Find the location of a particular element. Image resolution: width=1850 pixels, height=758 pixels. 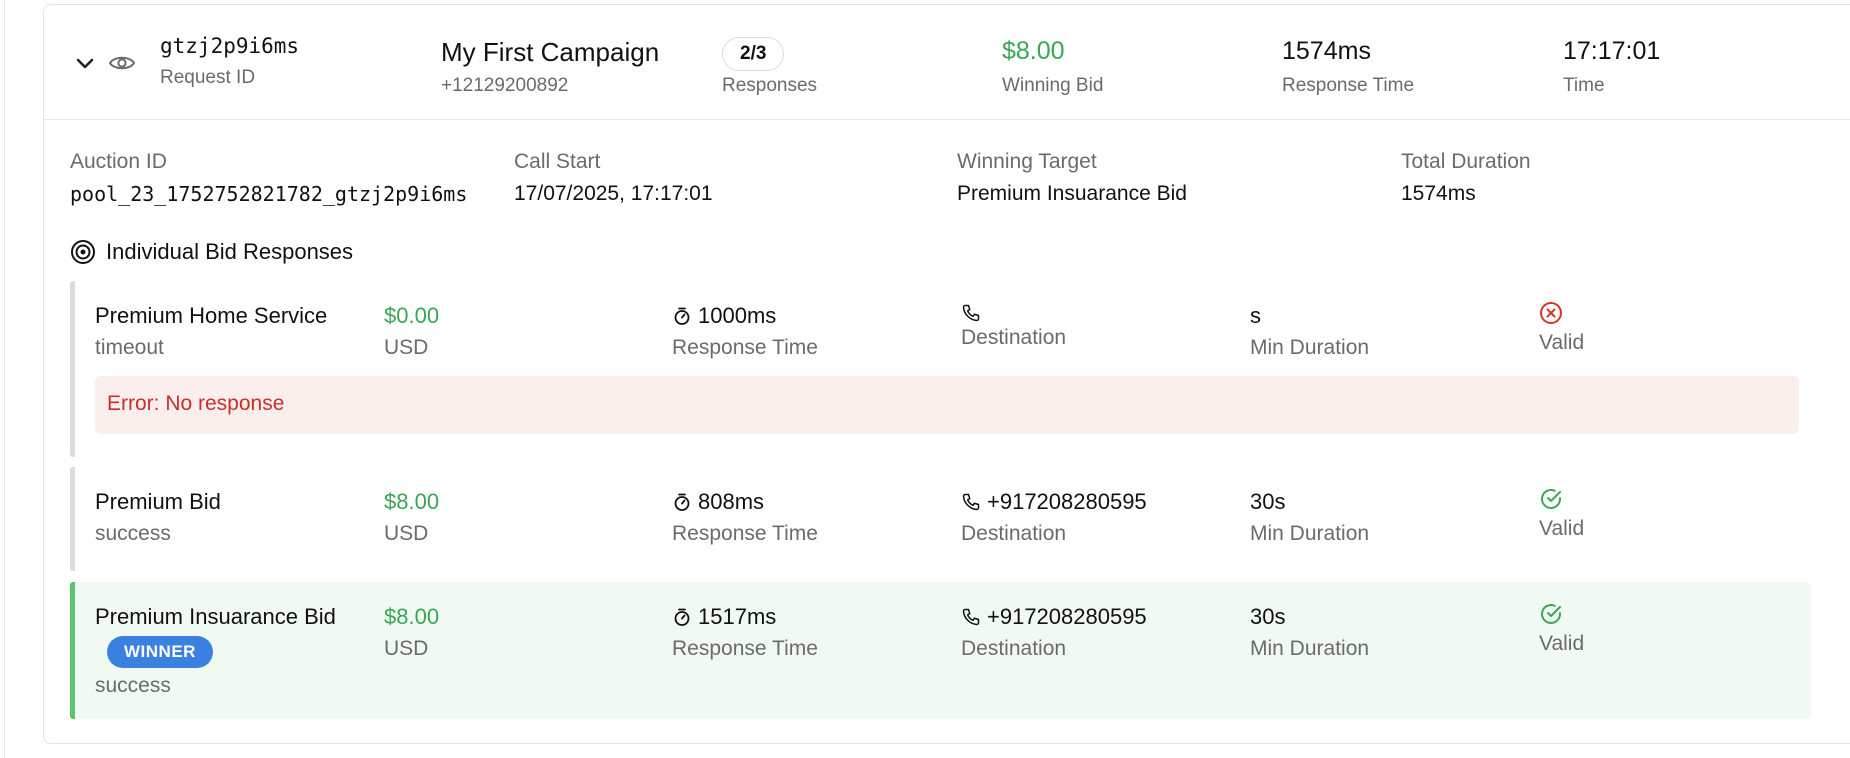

eye-icon is located at coordinates (122, 63).